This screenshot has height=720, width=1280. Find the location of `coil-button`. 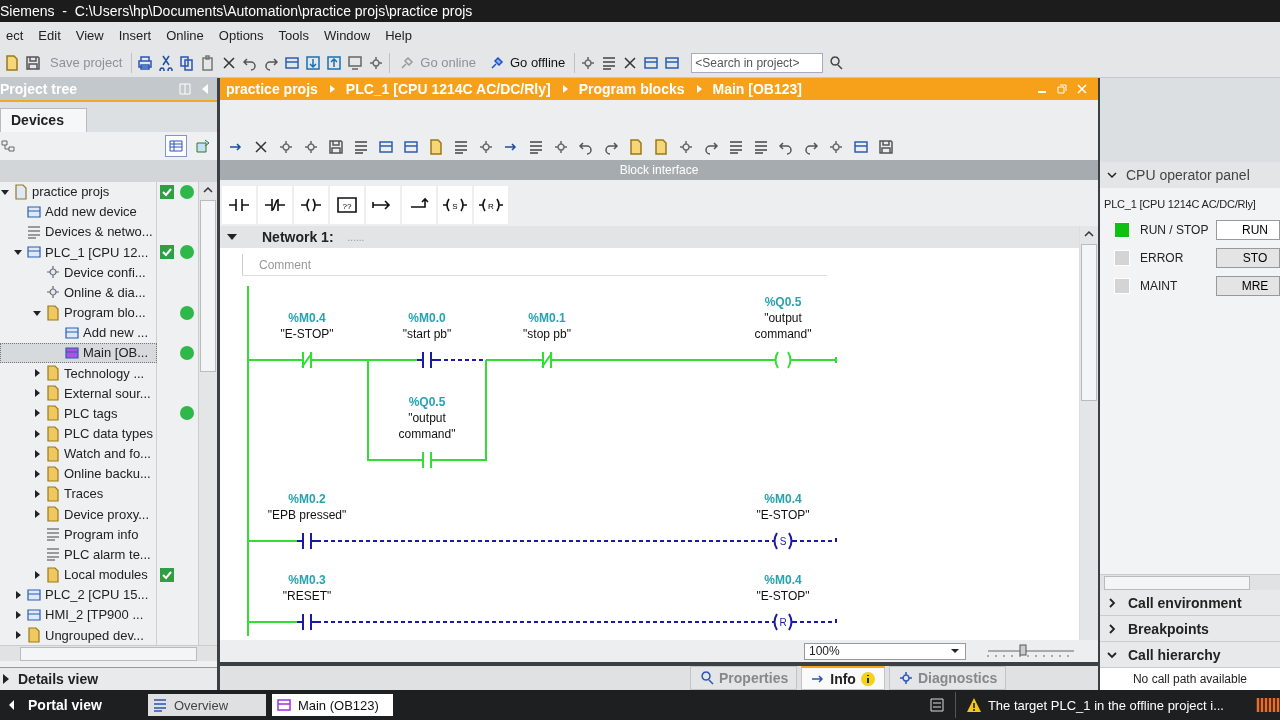

coil-button is located at coordinates (311, 205).